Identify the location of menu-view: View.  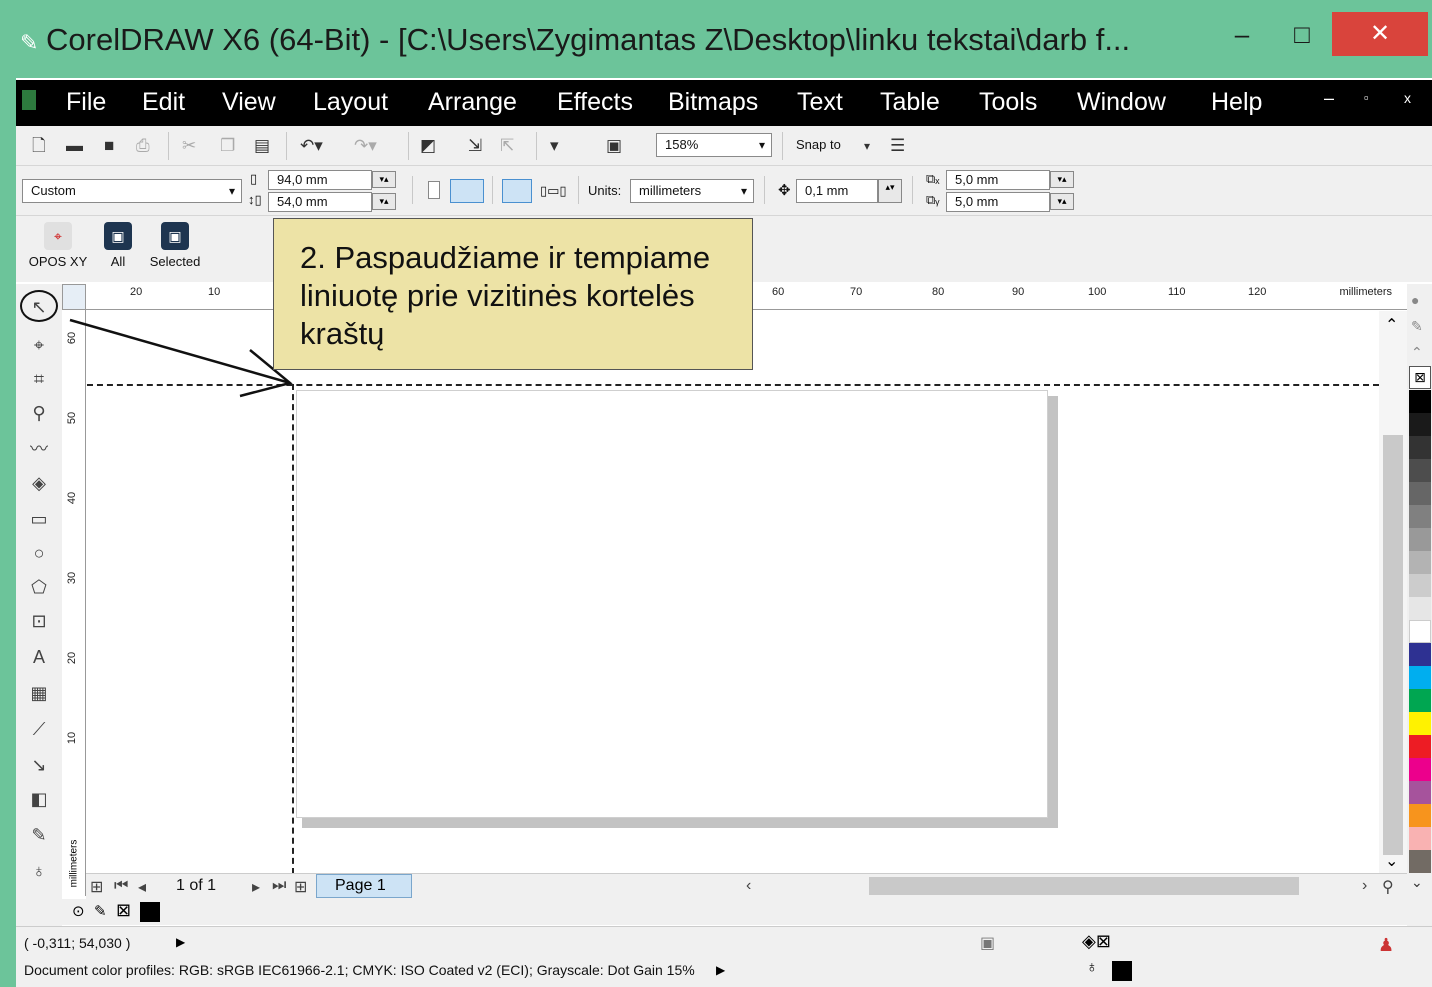
(249, 102).